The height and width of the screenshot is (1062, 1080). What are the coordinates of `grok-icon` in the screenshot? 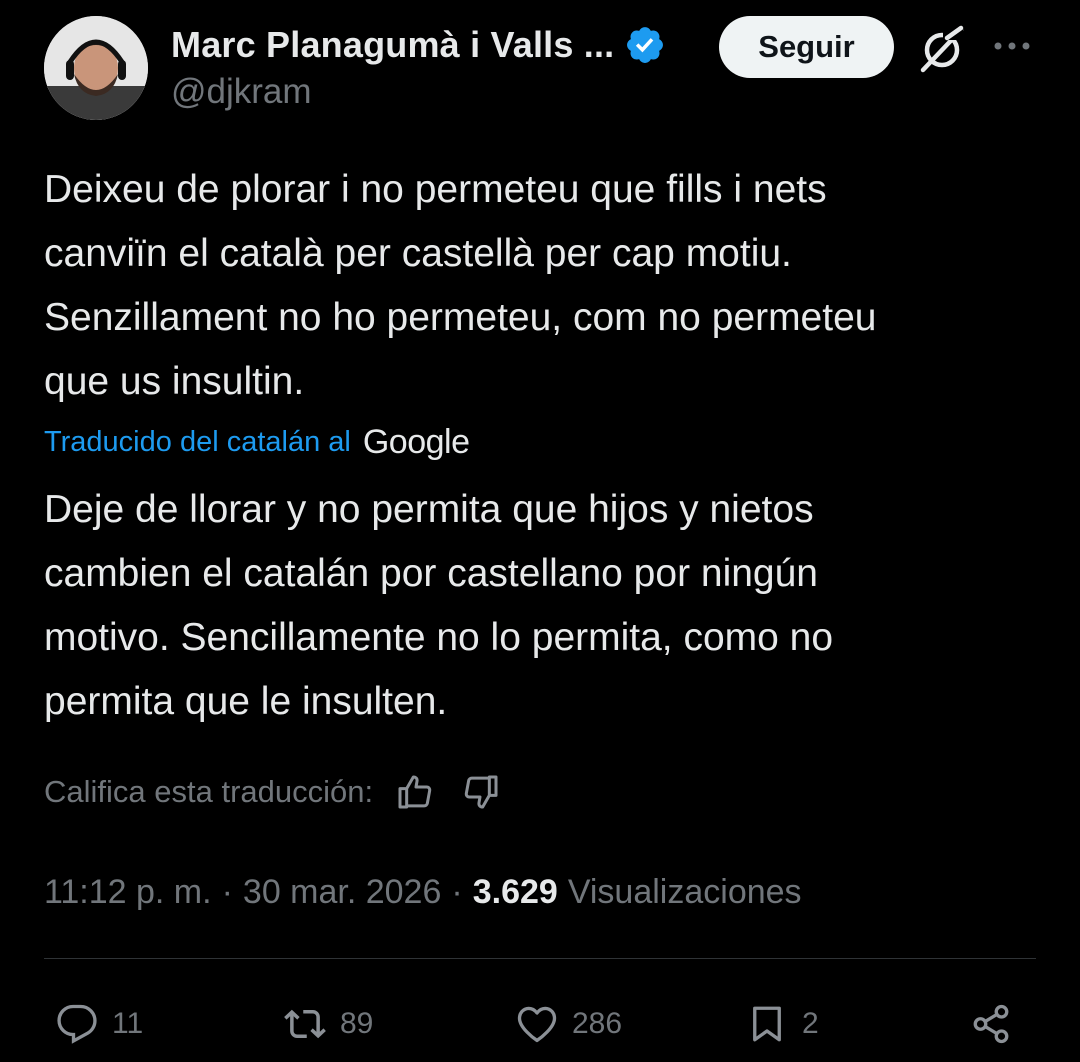 It's located at (942, 49).